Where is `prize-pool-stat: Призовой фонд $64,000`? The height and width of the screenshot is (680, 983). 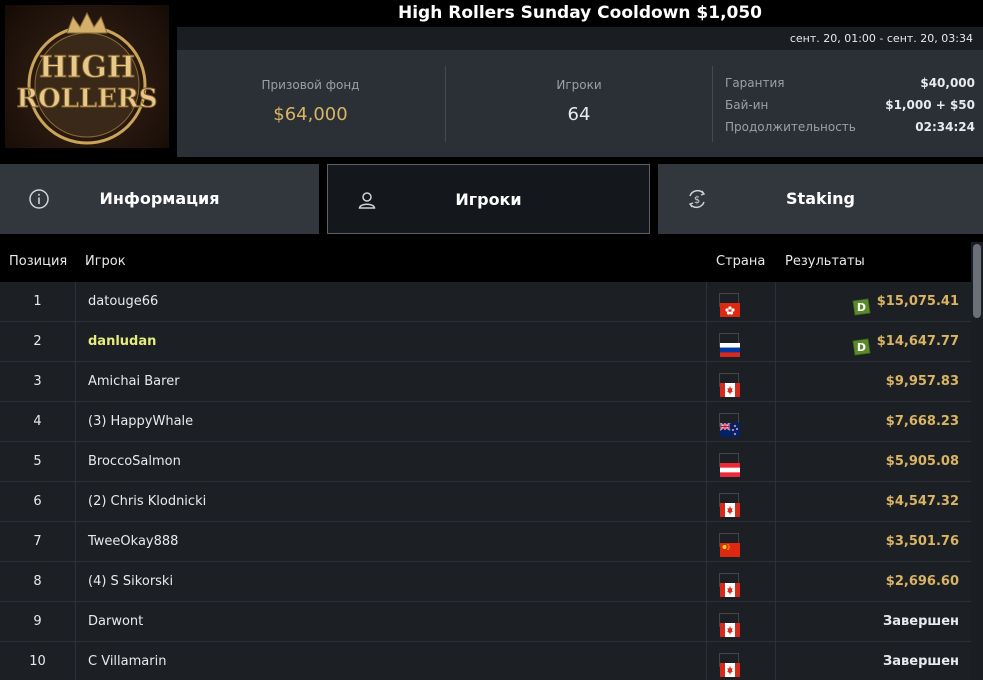
prize-pool-stat: Призовой фонд $64,000 is located at coordinates (310, 104).